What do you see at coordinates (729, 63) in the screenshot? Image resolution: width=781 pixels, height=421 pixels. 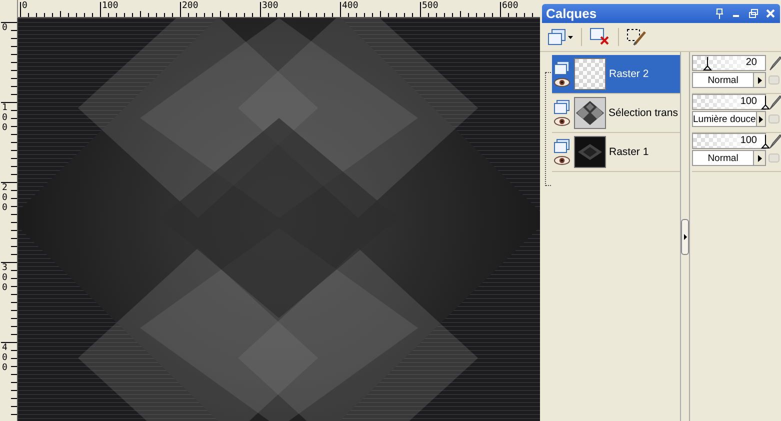 I see `opacity-slider: 20` at bounding box center [729, 63].